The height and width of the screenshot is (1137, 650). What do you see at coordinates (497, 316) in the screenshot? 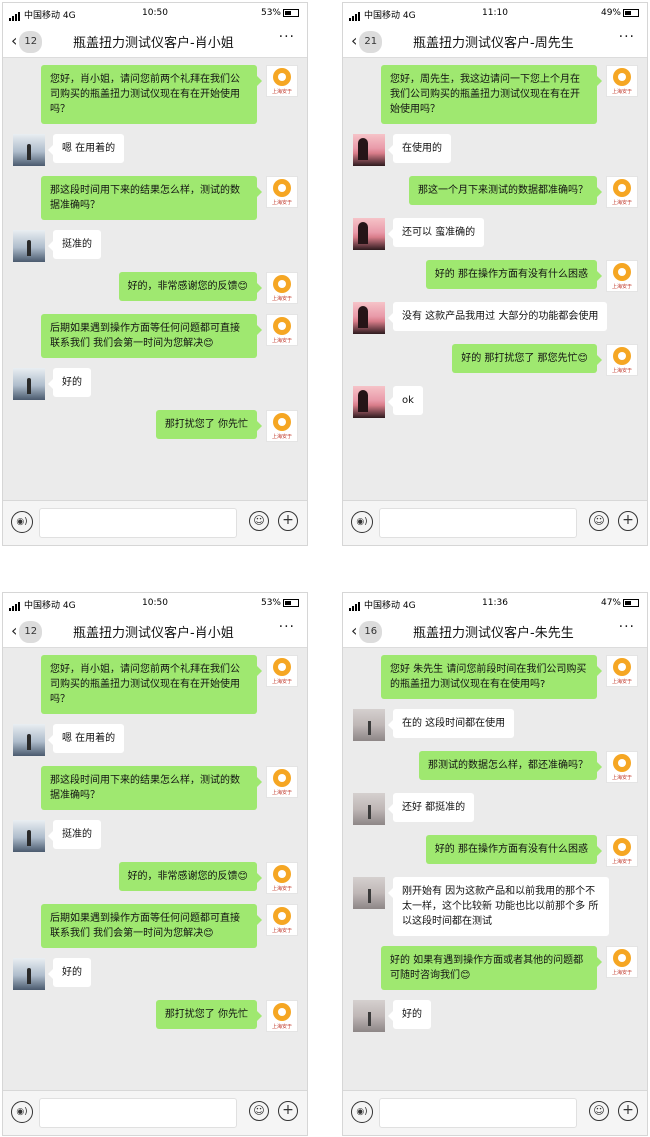
I see `received-message-bubble: 没有 这款产品我用过 大部分的功能都会使用` at bounding box center [497, 316].